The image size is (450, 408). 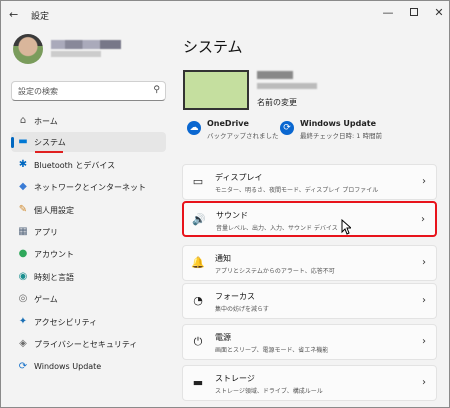 What do you see at coordinates (242, 309) in the screenshot?
I see `card-description: 集中の妨げを減らす` at bounding box center [242, 309].